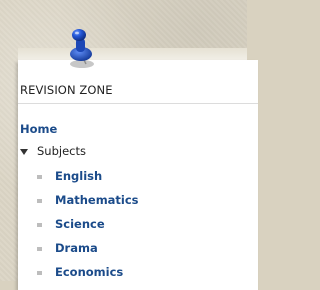 The image size is (320, 290). Describe the element at coordinates (76, 248) in the screenshot. I see `subject-link-drama: Drama` at that location.